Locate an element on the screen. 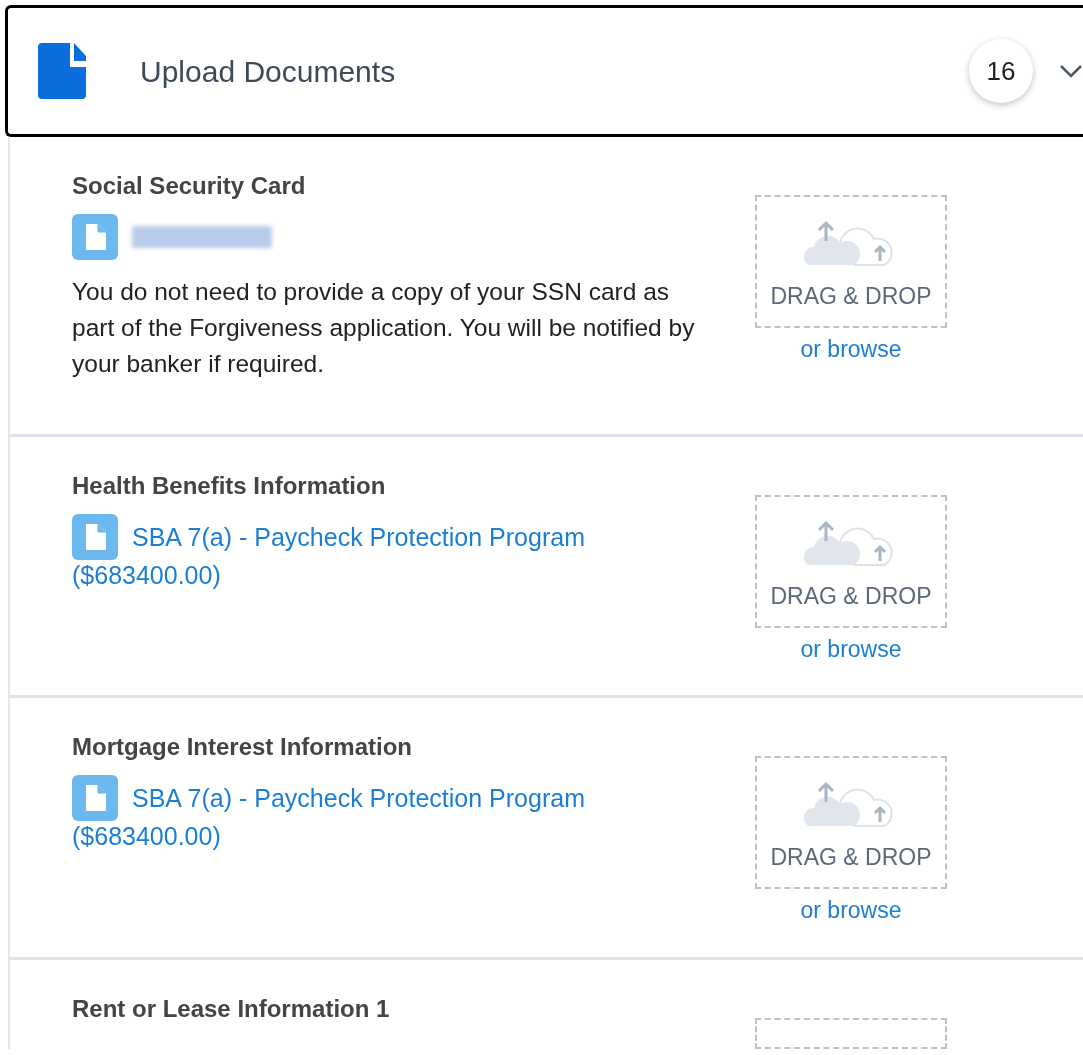 This screenshot has width=1083, height=1055. item-title: Health Benefits Information is located at coordinates (229, 486).